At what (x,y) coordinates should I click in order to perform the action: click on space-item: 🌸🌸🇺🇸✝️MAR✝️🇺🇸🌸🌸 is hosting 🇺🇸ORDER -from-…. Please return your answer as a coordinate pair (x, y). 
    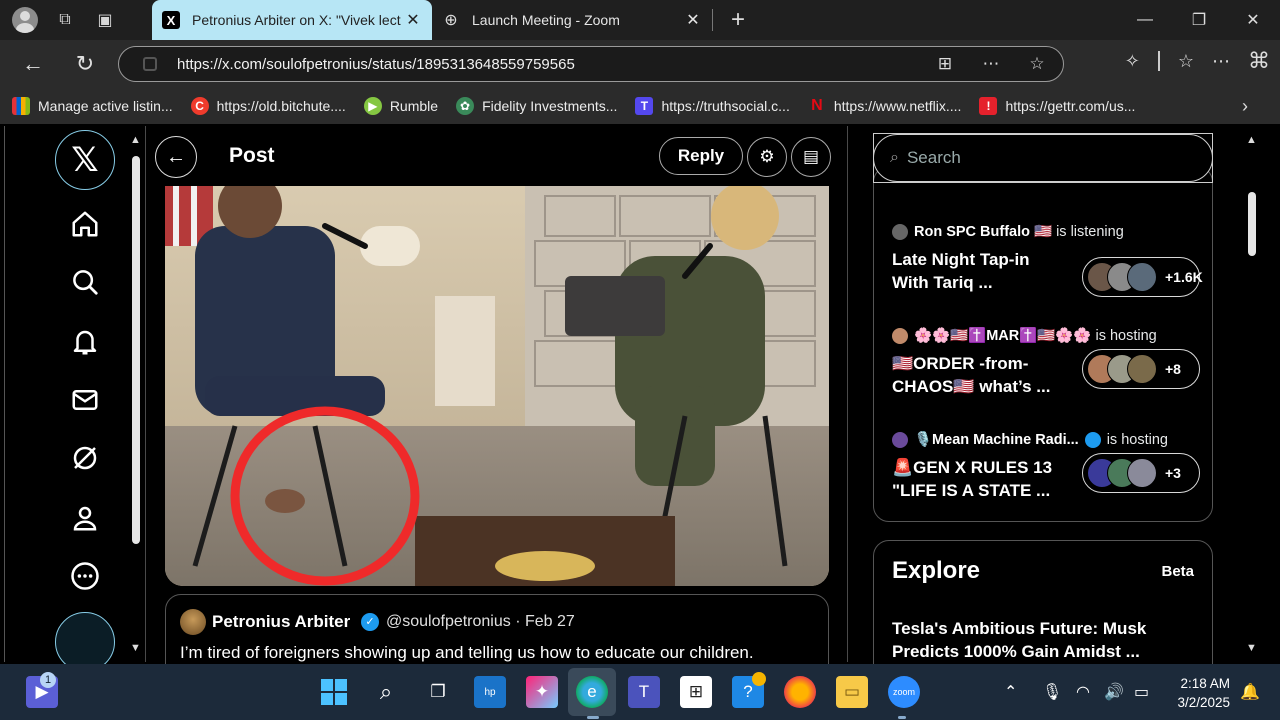
    Looking at the image, I should click on (1047, 362).